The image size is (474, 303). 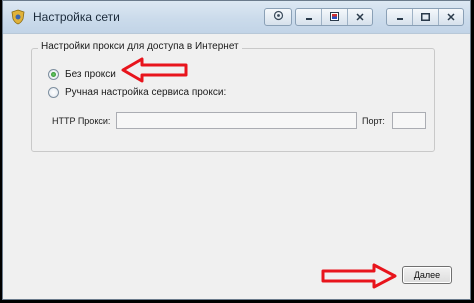 I want to click on close-view-button, so click(x=360, y=17).